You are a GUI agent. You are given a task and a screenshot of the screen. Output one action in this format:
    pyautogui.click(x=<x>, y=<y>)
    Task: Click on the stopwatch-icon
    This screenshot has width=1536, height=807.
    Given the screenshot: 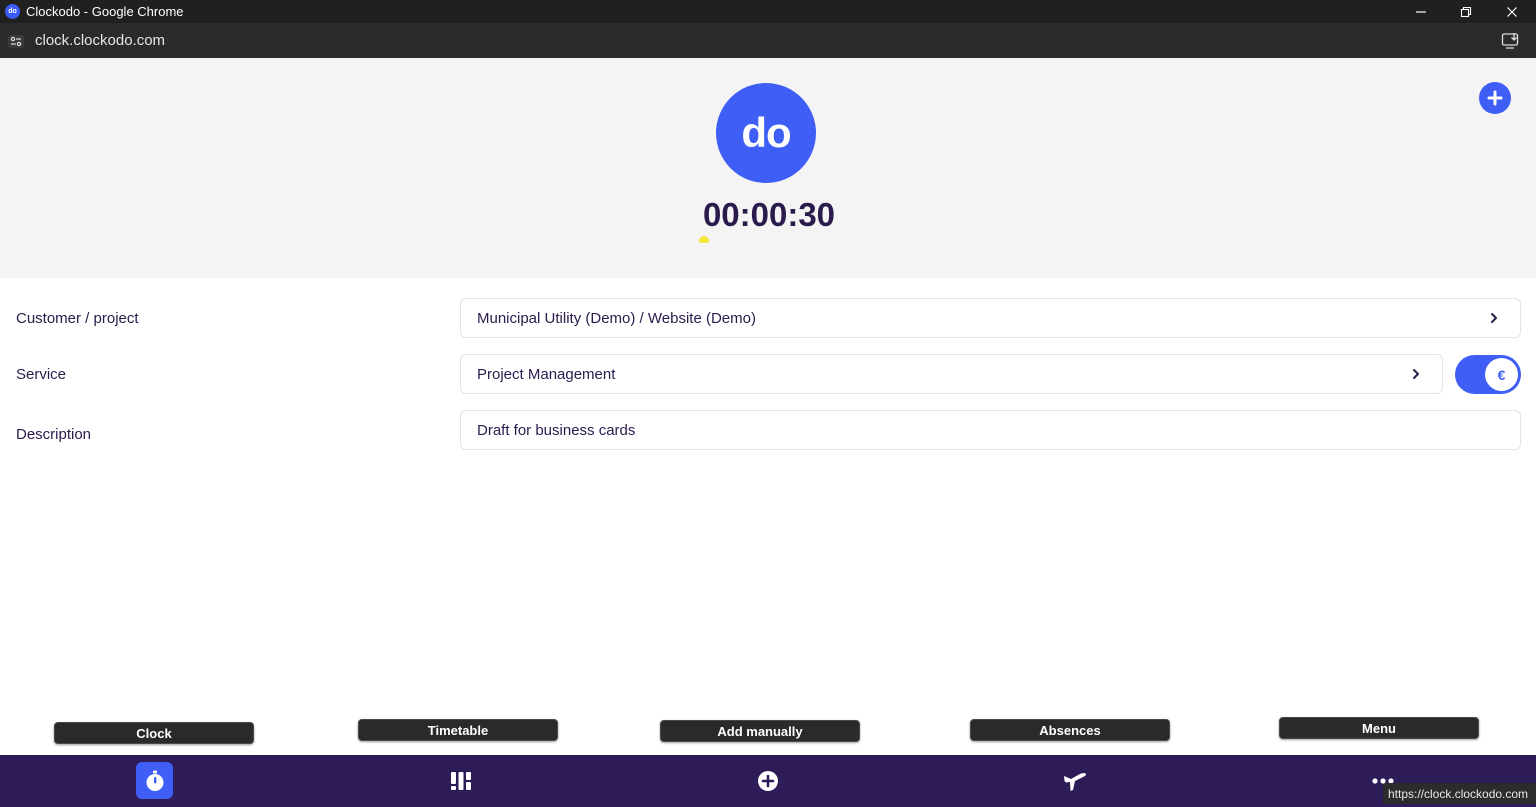 What is the action you would take?
    pyautogui.click(x=154, y=780)
    